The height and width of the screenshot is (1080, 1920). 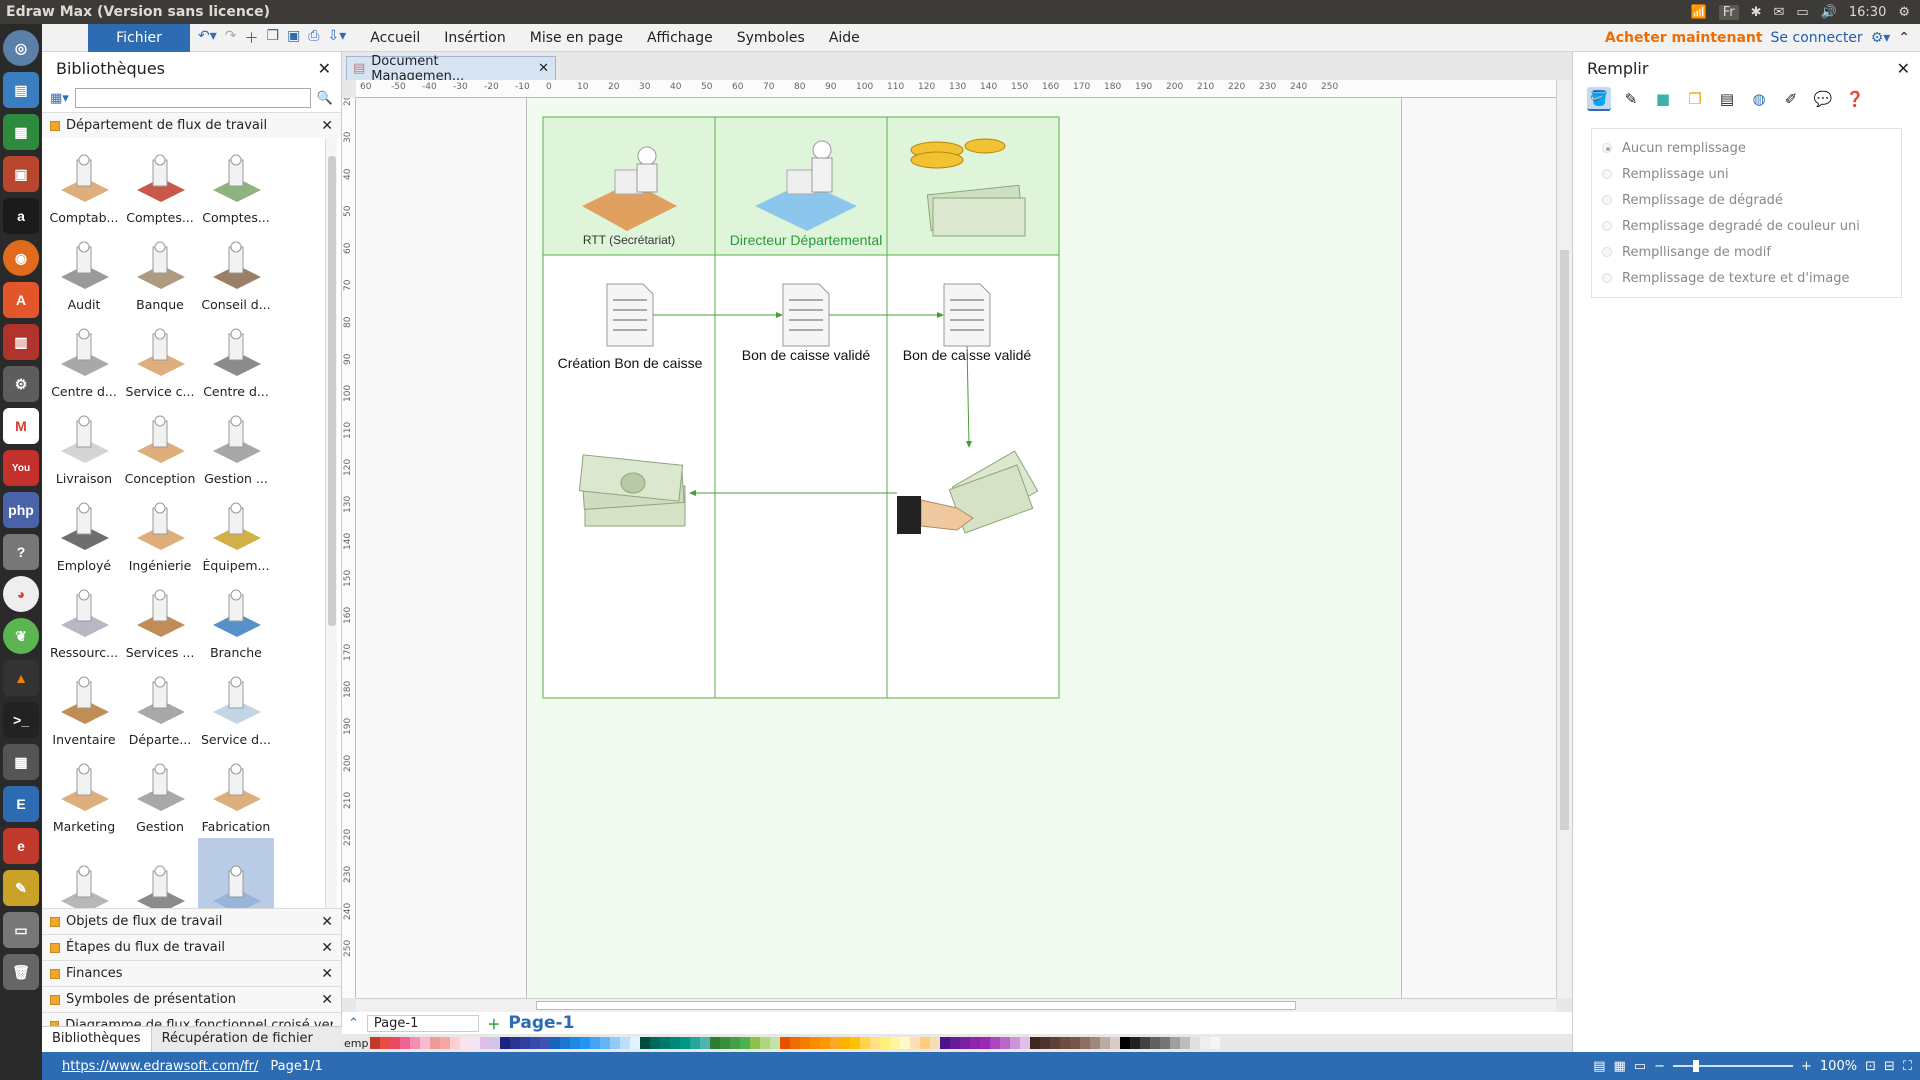 What do you see at coordinates (1746, 148) in the screenshot?
I see `fill-option-none: Aucun remplissage` at bounding box center [1746, 148].